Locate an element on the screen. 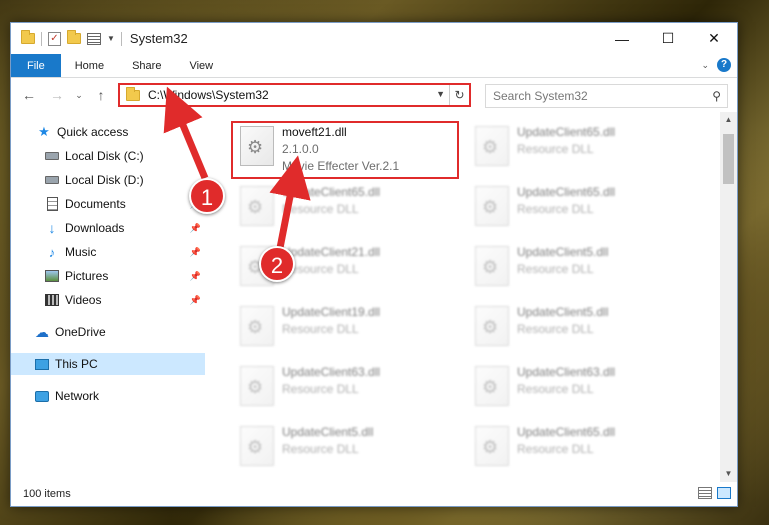 Image resolution: width=769 pixels, height=525 pixels. step-1-badge: 1 is located at coordinates (207, 196).